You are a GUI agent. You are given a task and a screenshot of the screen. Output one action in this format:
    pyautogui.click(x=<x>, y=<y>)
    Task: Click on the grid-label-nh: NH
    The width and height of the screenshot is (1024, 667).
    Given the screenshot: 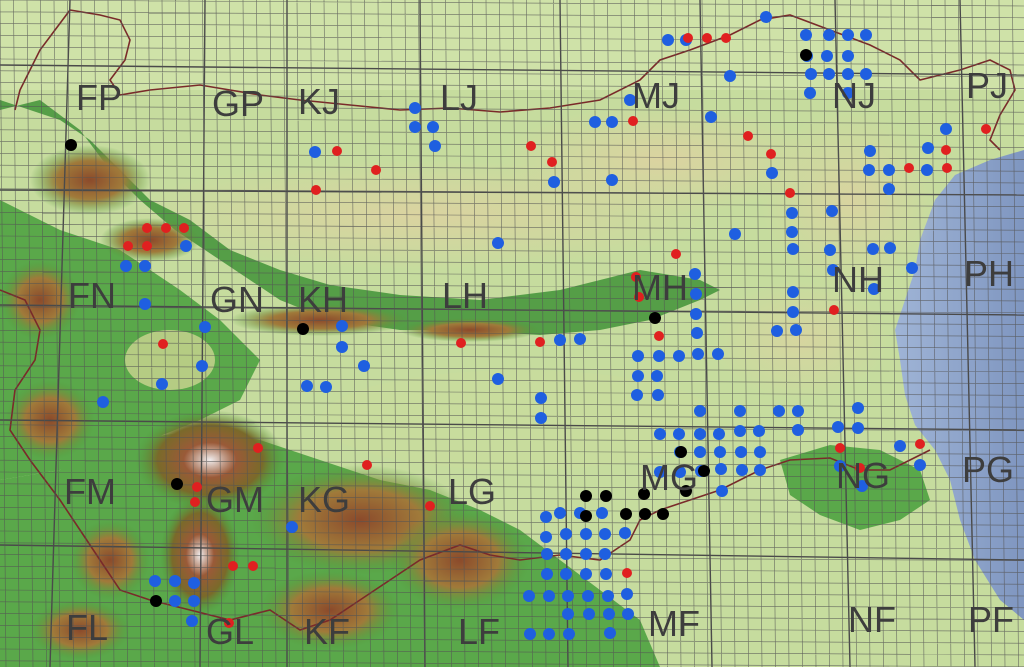 What is the action you would take?
    pyautogui.click(x=858, y=279)
    